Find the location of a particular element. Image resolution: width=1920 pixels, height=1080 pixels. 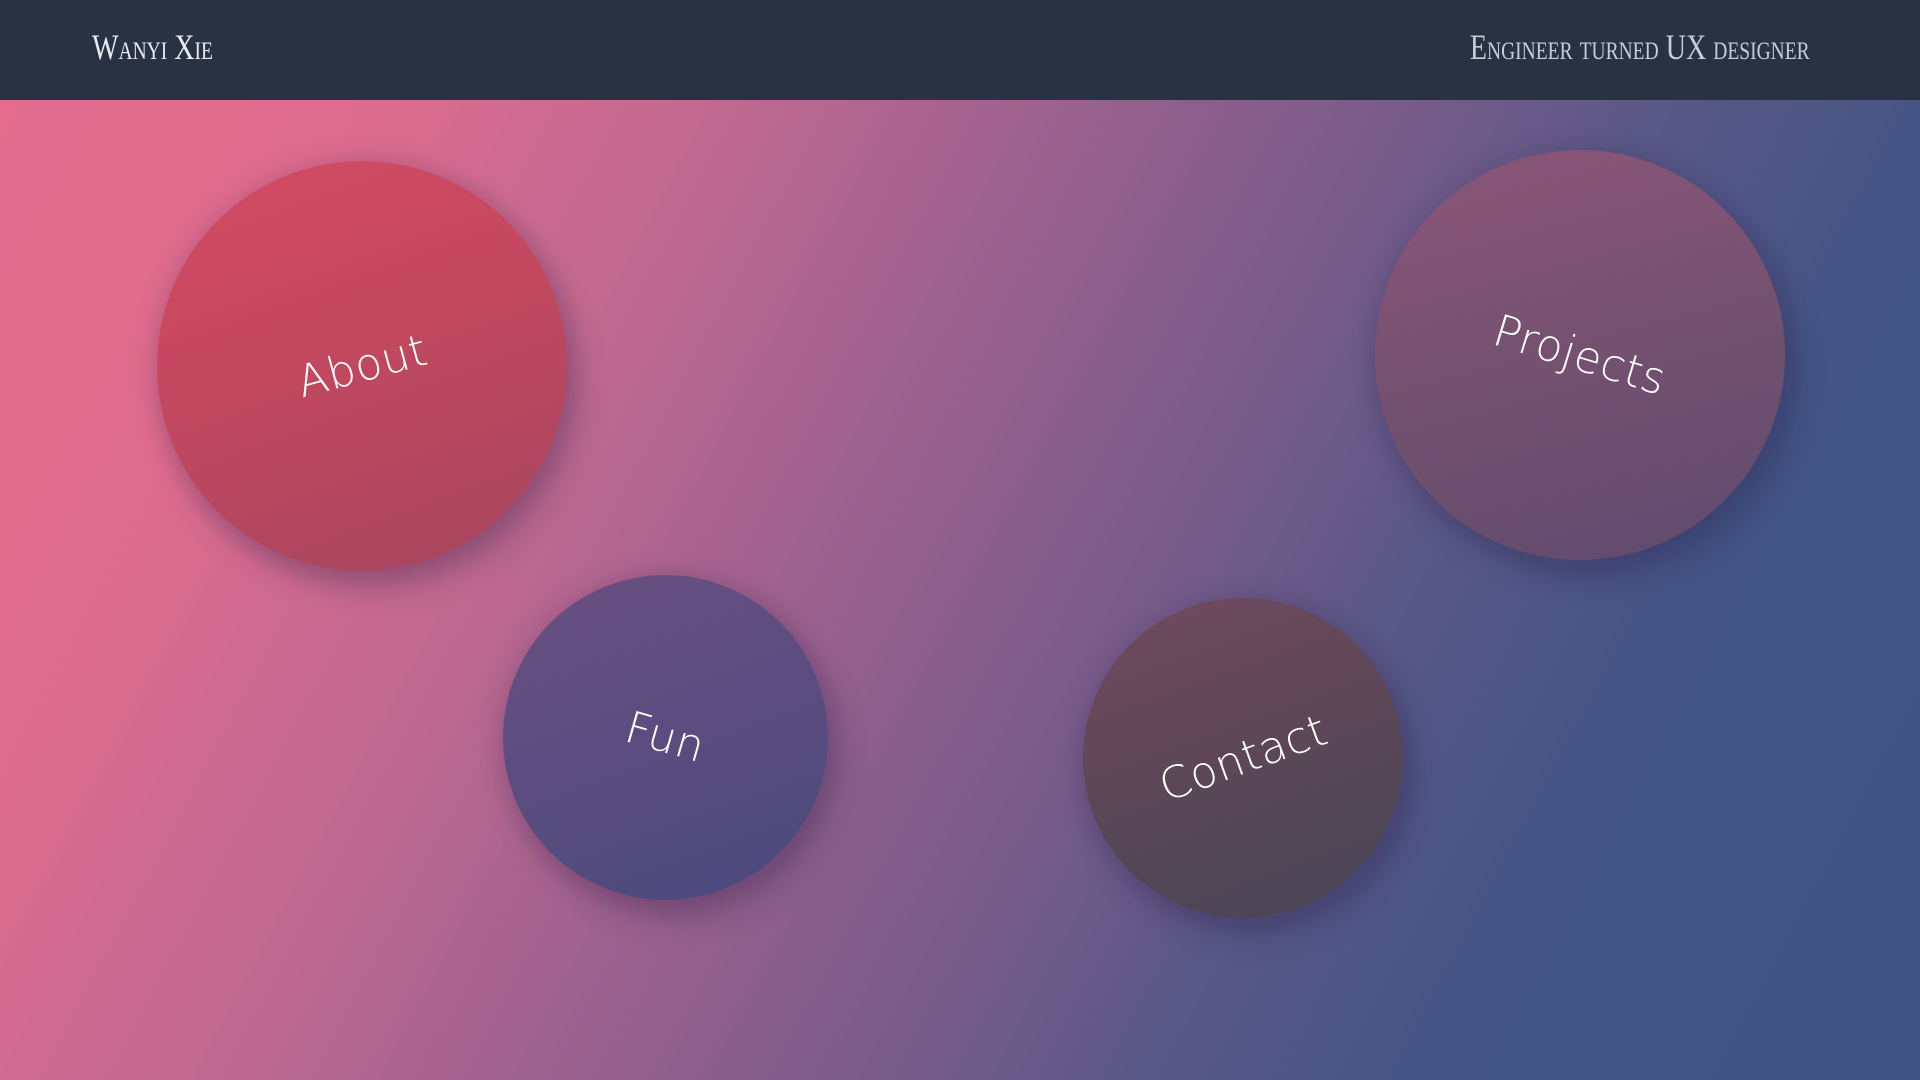

fun-label: Fun is located at coordinates (665, 737).